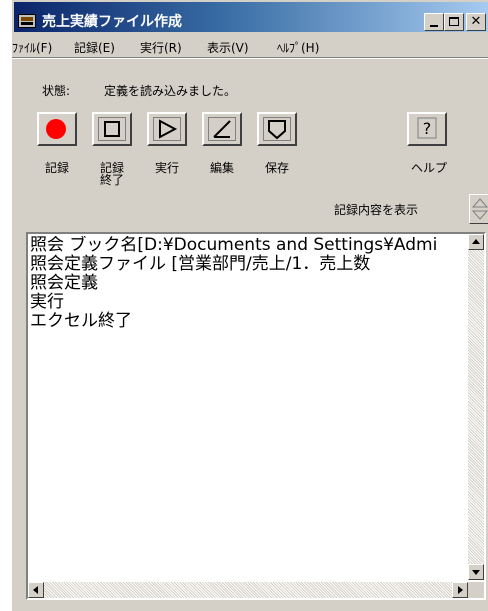 The image size is (488, 611). I want to click on run-button, so click(167, 129).